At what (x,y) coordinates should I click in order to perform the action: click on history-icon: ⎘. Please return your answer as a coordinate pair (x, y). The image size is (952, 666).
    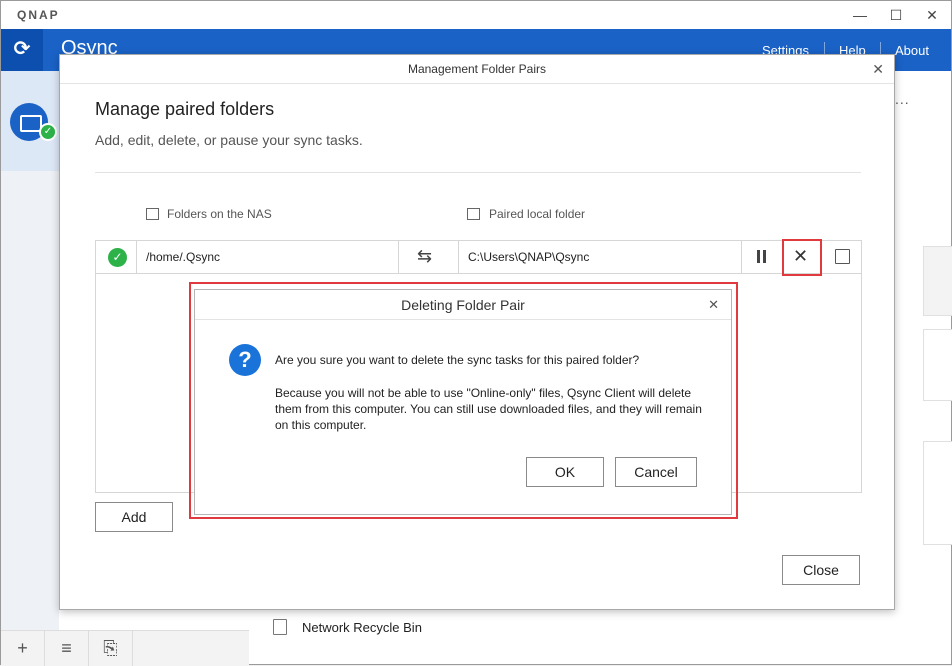
    Looking at the image, I should click on (111, 648).